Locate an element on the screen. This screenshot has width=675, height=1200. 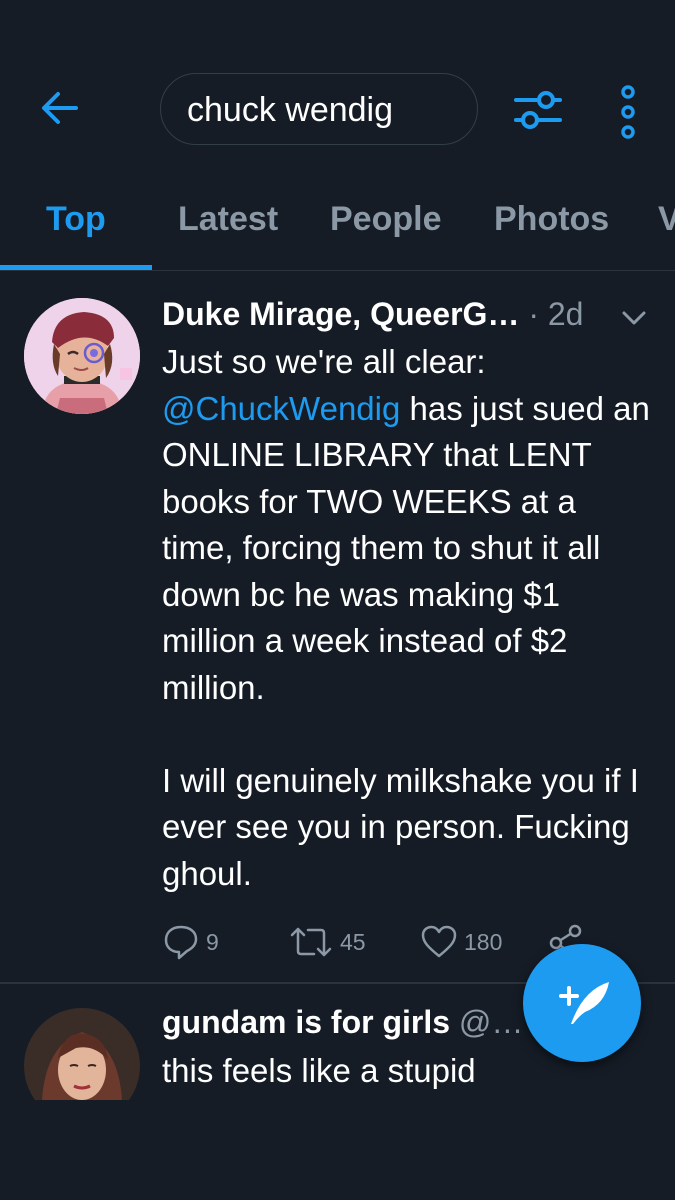
top-bar: chuck wendig is located at coordinates (337, 110).